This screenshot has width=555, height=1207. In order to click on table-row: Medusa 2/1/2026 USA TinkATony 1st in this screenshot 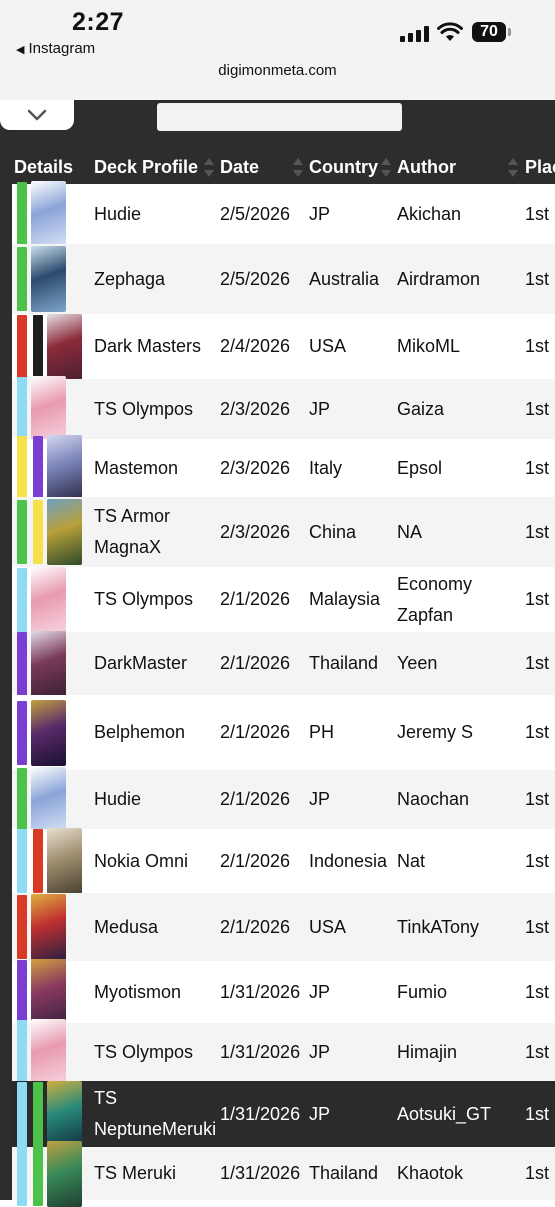, I will do `click(283, 927)`.